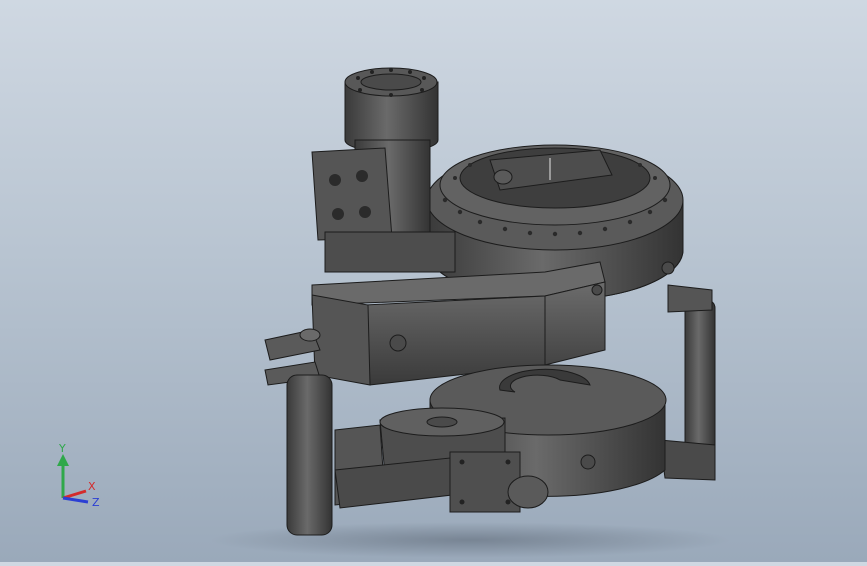 This screenshot has width=867, height=566. I want to click on y-axis-label: Y, so click(62, 448).